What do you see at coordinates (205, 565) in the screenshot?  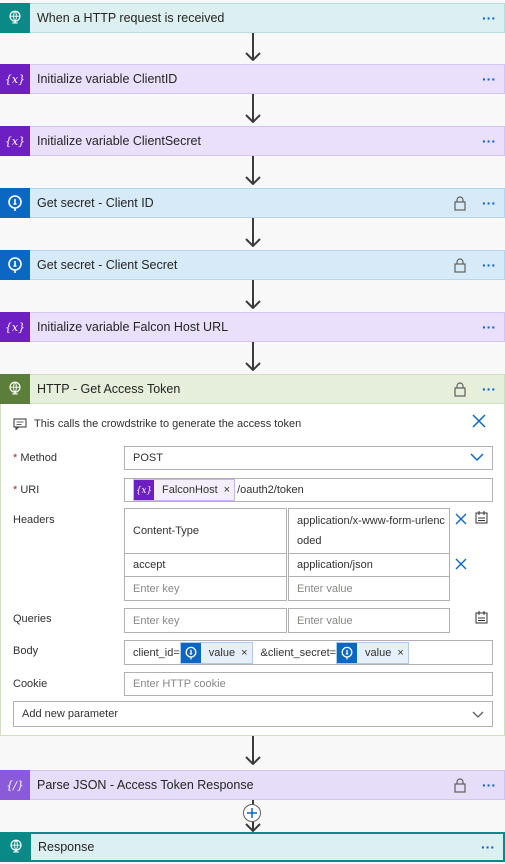 I see `header-key-input: accept` at bounding box center [205, 565].